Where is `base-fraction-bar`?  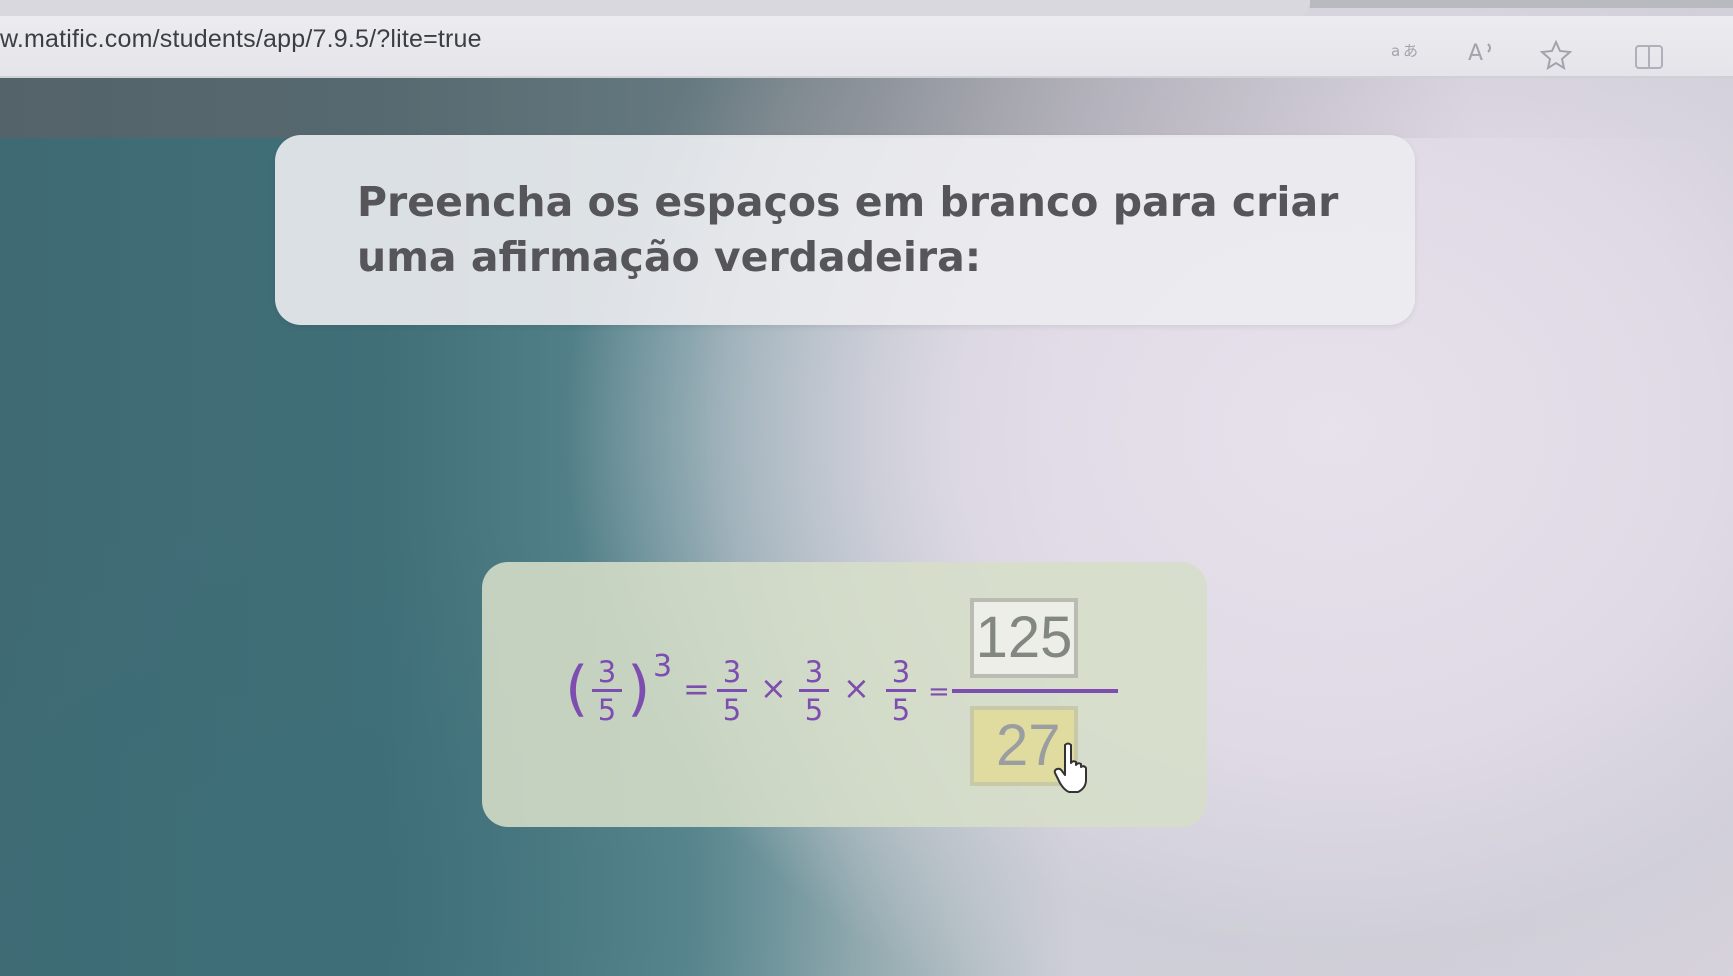
base-fraction-bar is located at coordinates (607, 690).